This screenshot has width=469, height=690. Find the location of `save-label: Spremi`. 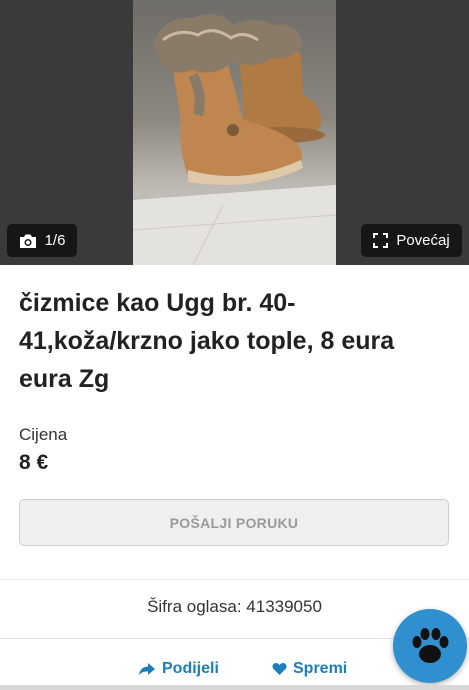

save-label: Spremi is located at coordinates (320, 668).